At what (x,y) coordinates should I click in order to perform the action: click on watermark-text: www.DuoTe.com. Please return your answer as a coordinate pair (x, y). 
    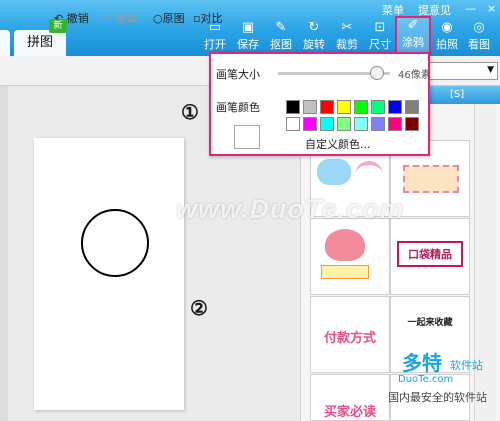
    Looking at the image, I should click on (290, 209).